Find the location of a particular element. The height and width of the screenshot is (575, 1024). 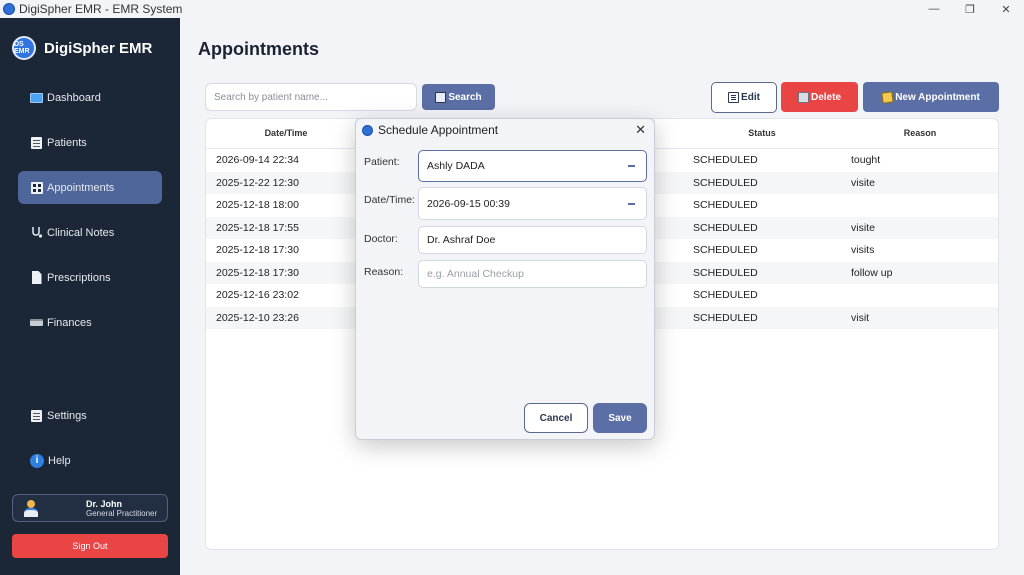

sidebar-item-label: Help is located at coordinates (59, 460).